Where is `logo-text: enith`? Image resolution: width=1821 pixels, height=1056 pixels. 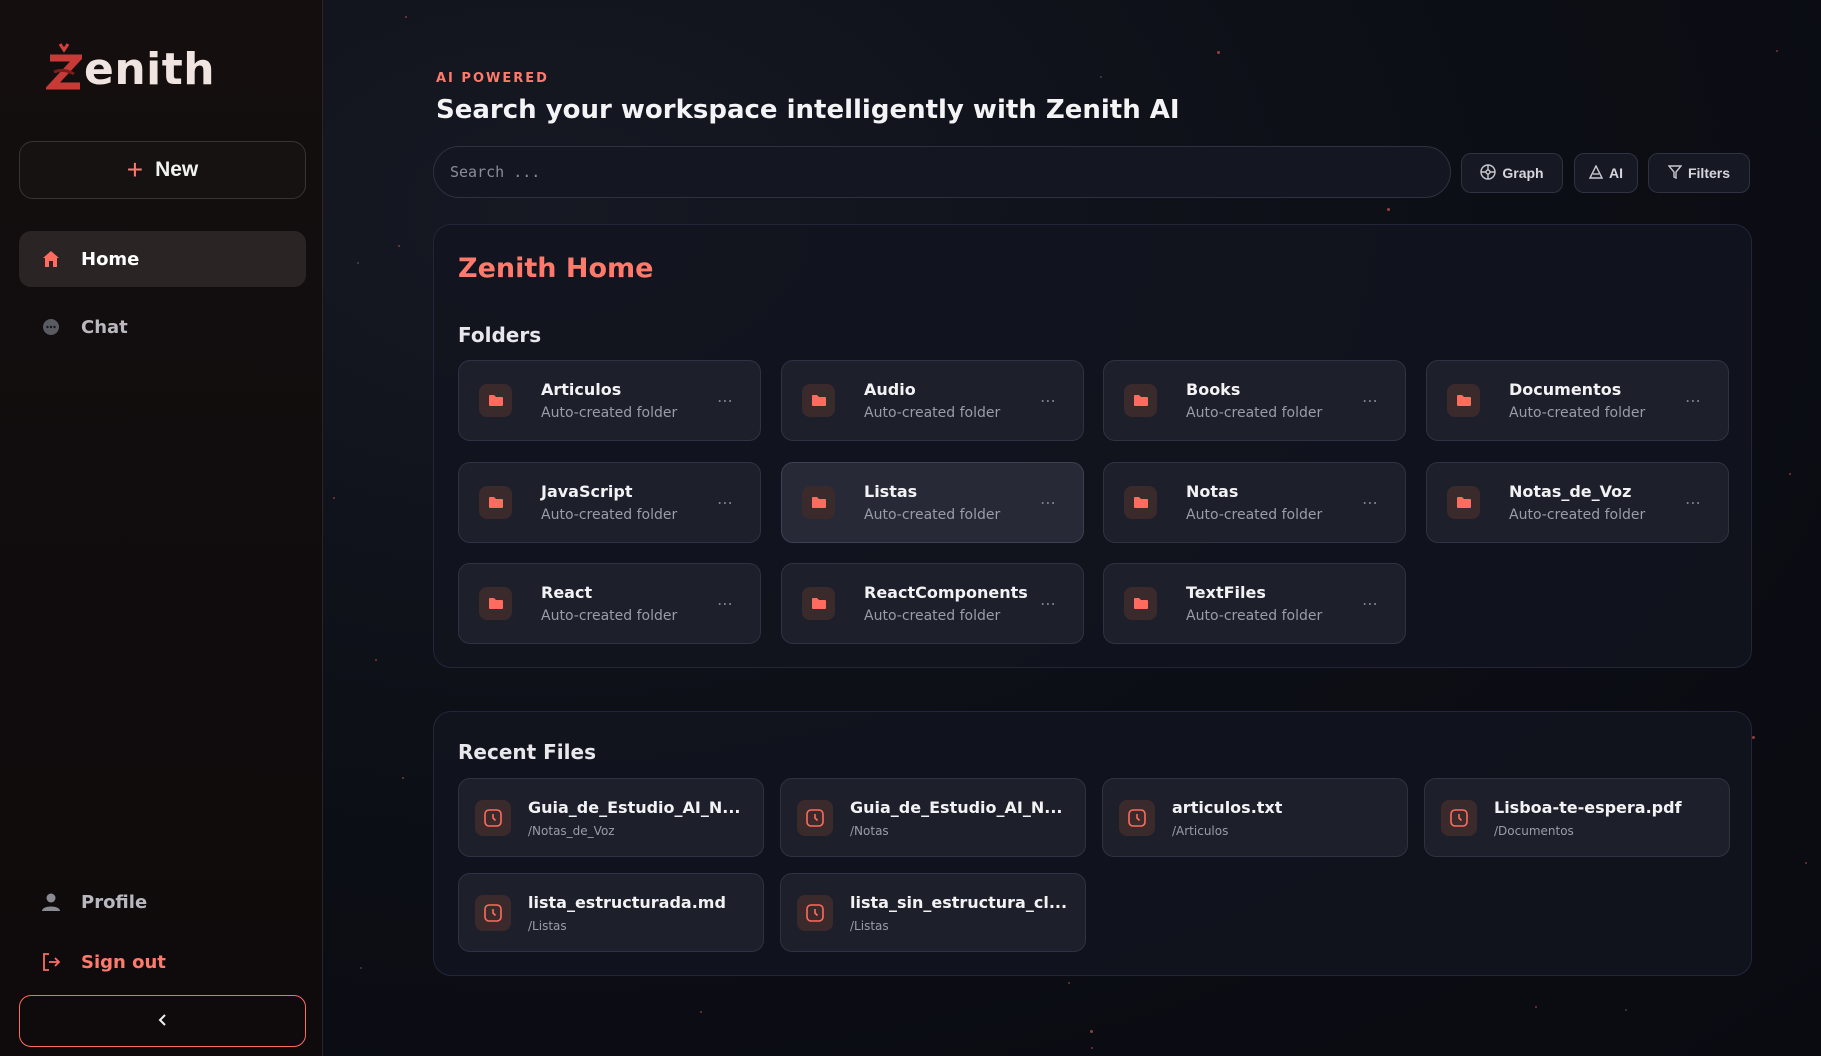 logo-text: enith is located at coordinates (150, 69).